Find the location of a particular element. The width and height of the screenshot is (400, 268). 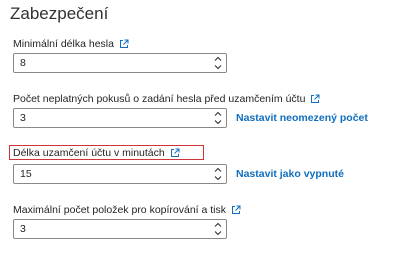

min-length-spinbox is located at coordinates (120, 63).